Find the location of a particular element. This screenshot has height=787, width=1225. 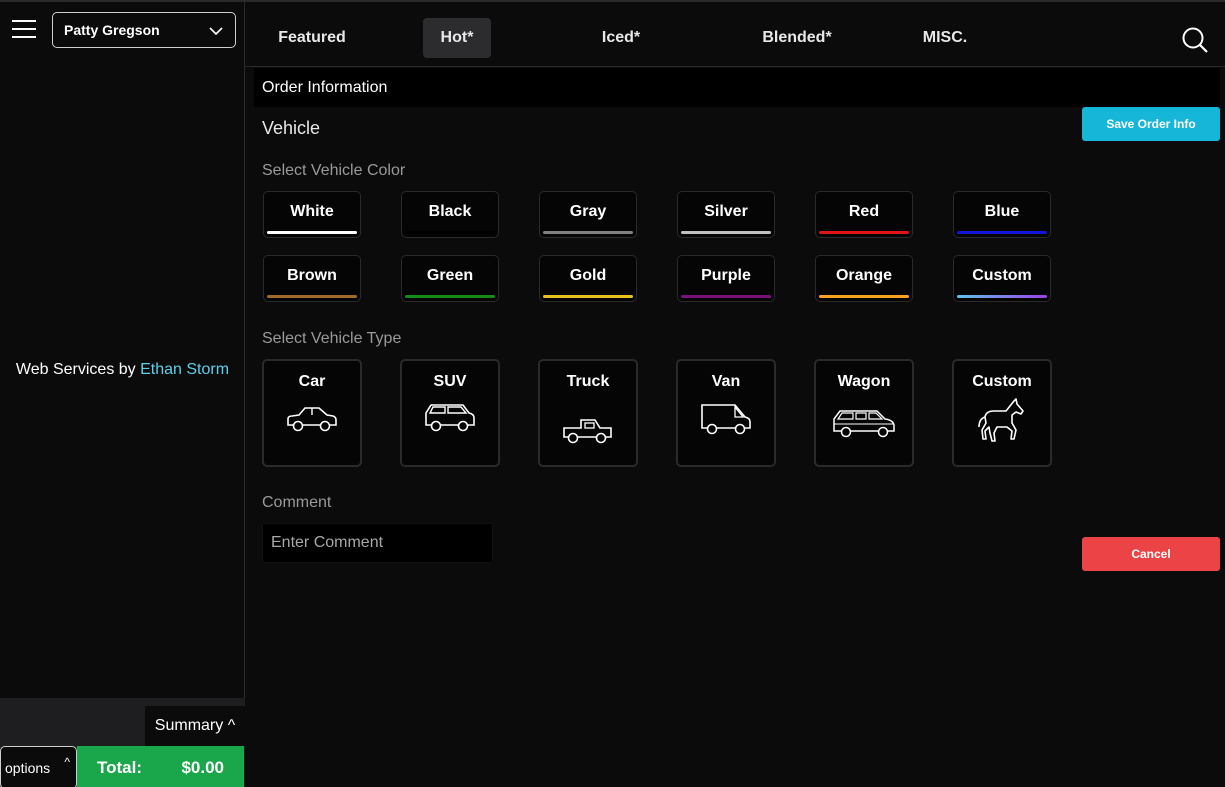

color-label-text: Black is located at coordinates (450, 211).